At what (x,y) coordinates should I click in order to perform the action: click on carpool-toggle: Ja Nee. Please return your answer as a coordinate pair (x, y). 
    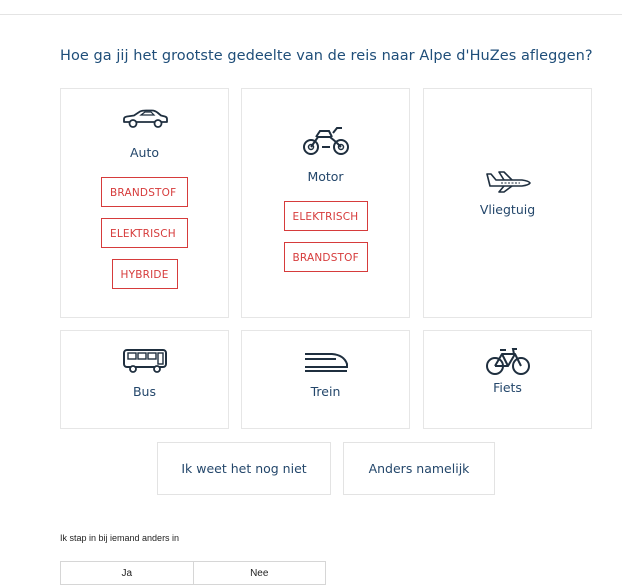
    Looking at the image, I should click on (193, 573).